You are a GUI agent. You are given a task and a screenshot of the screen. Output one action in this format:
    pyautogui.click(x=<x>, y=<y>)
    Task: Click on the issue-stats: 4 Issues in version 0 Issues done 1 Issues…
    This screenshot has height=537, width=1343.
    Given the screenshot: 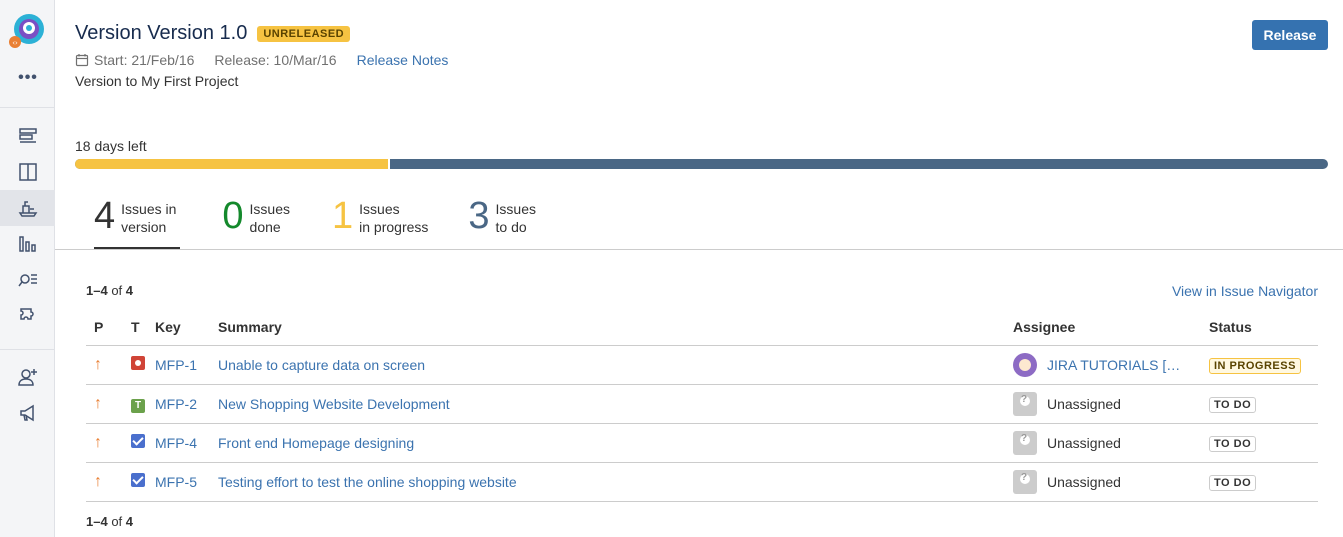 What is the action you would take?
    pyautogui.click(x=335, y=223)
    